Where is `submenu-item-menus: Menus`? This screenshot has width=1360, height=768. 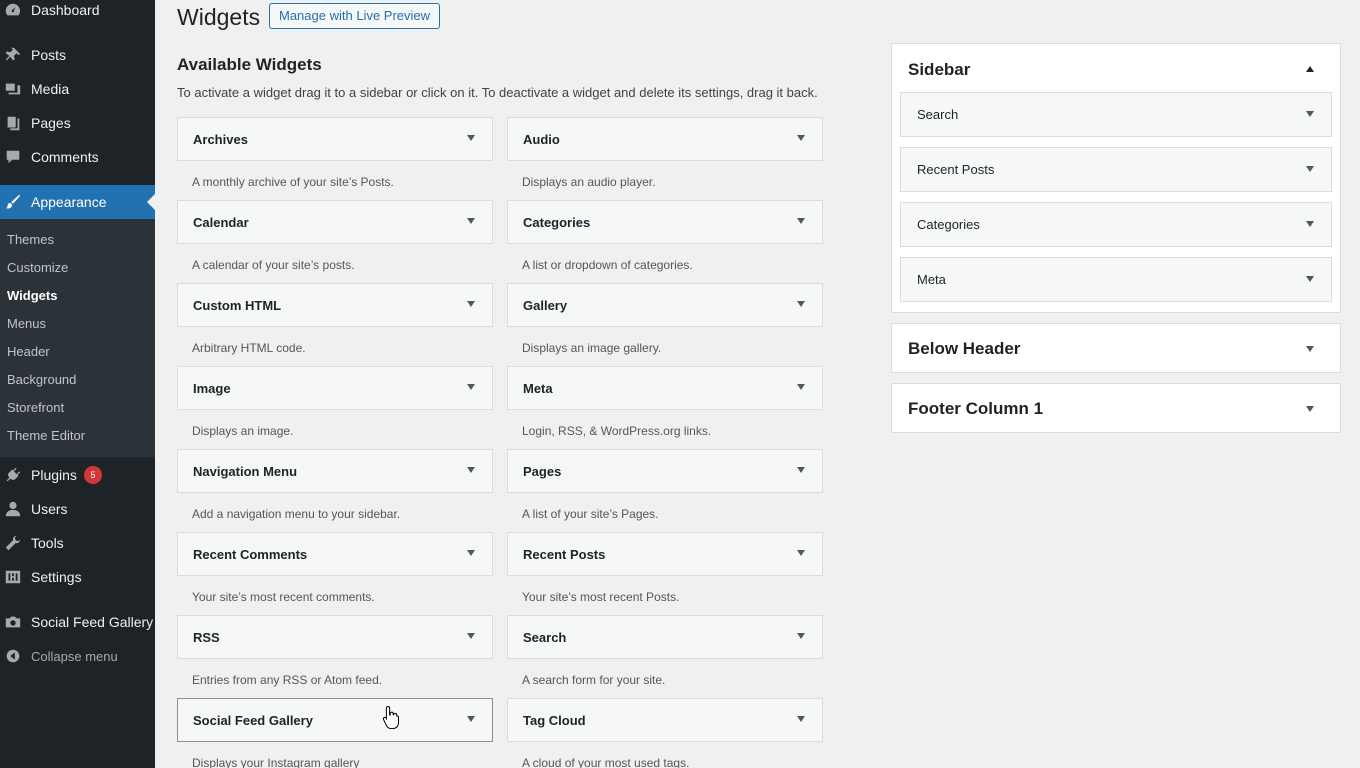
submenu-item-menus: Menus is located at coordinates (26, 324).